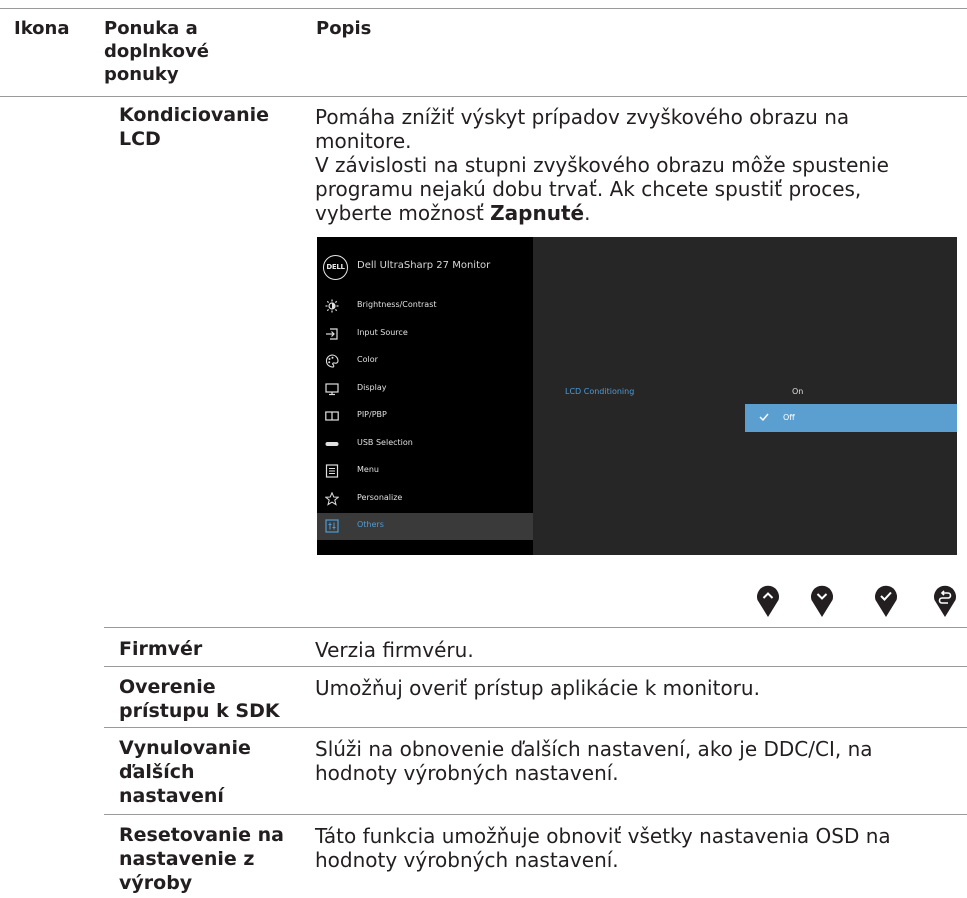 The width and height of the screenshot is (967, 898). I want to click on osd-menu-label: Display, so click(372, 387).